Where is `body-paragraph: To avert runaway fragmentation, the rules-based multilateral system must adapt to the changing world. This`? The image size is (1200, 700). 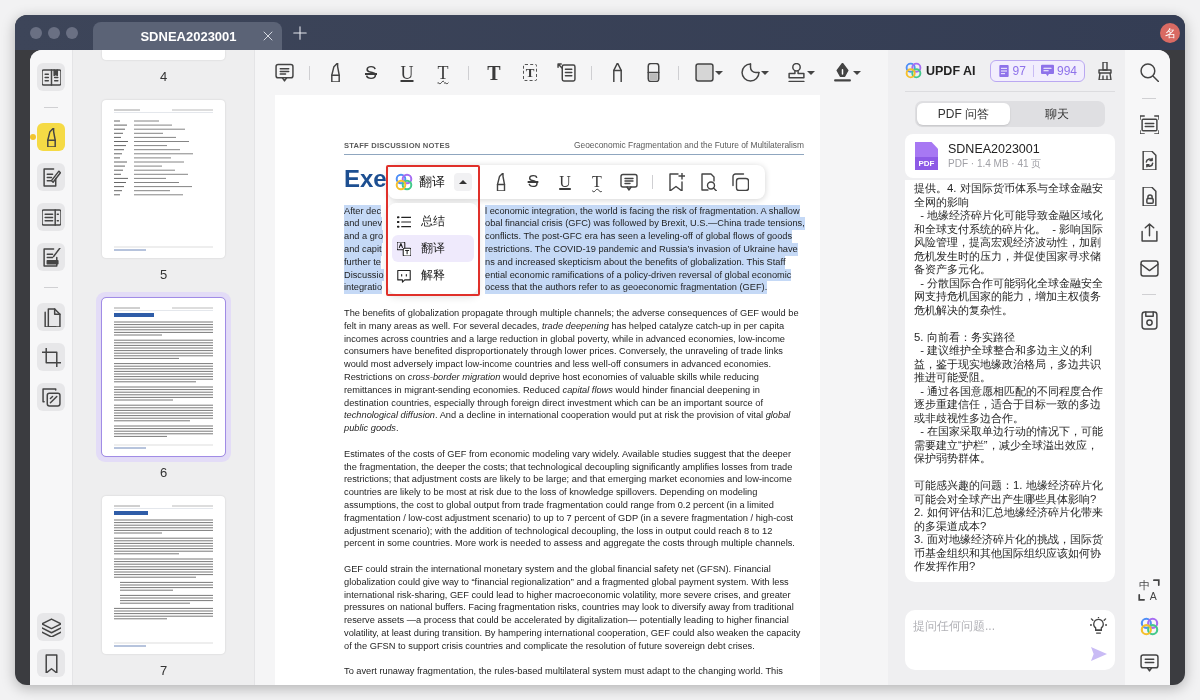
body-paragraph: To avert runaway fragmentation, the rules-based multilateral system must adapt to the changing world. This is located at coordinates (564, 672).